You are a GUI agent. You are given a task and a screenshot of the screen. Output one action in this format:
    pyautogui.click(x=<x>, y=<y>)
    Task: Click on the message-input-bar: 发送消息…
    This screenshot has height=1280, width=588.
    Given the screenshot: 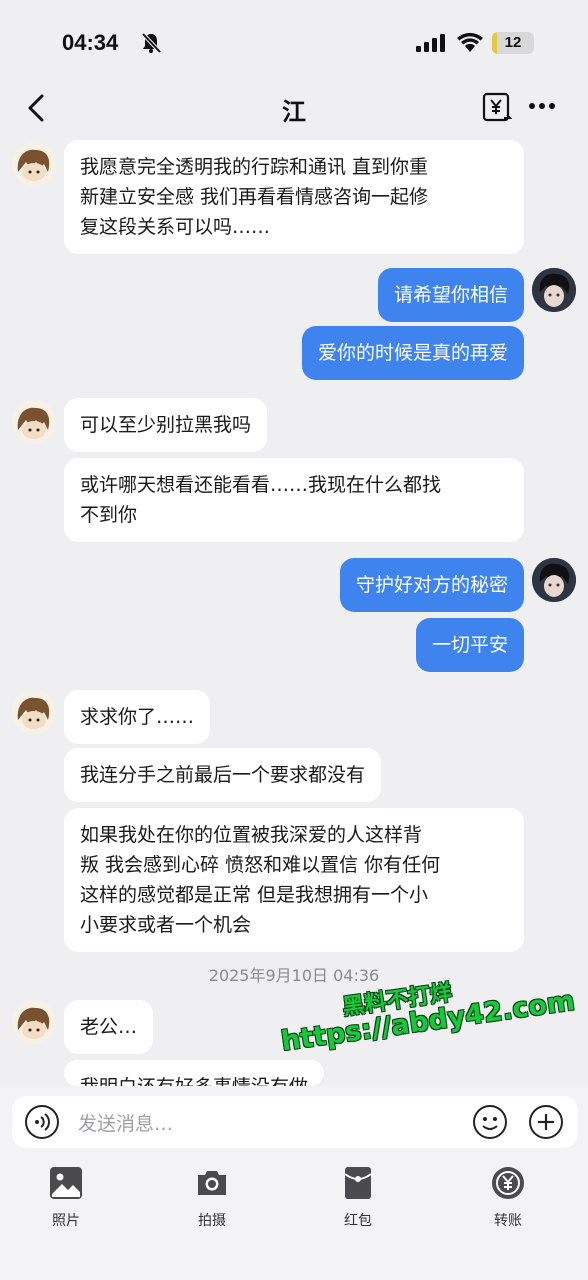 What is the action you would take?
    pyautogui.click(x=295, y=1122)
    